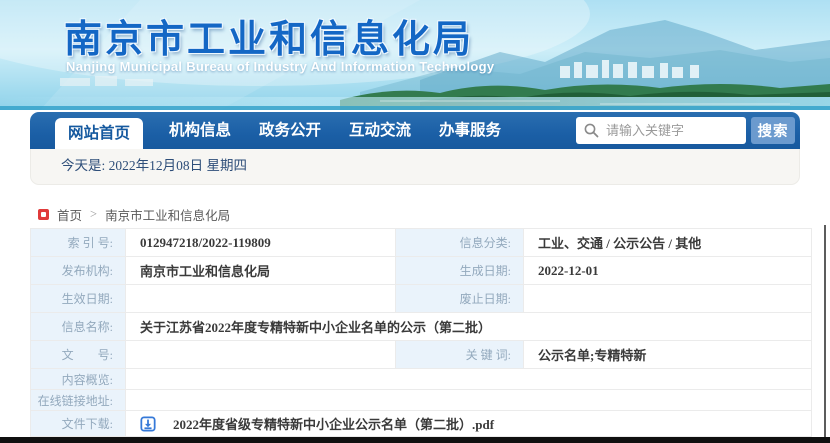 The image size is (830, 443). Describe the element at coordinates (148, 424) in the screenshot. I see `download-icon` at that location.